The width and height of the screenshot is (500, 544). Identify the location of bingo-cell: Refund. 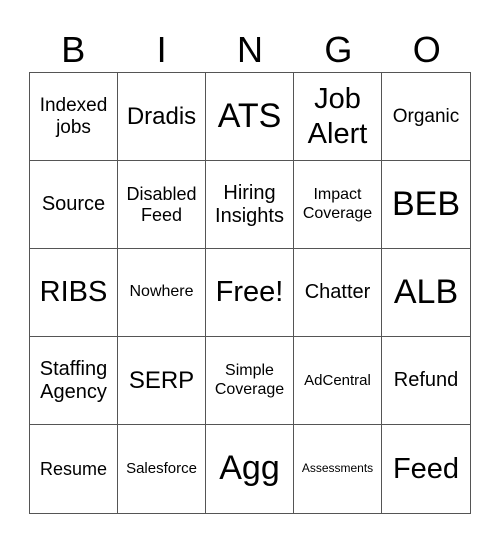
(426, 381).